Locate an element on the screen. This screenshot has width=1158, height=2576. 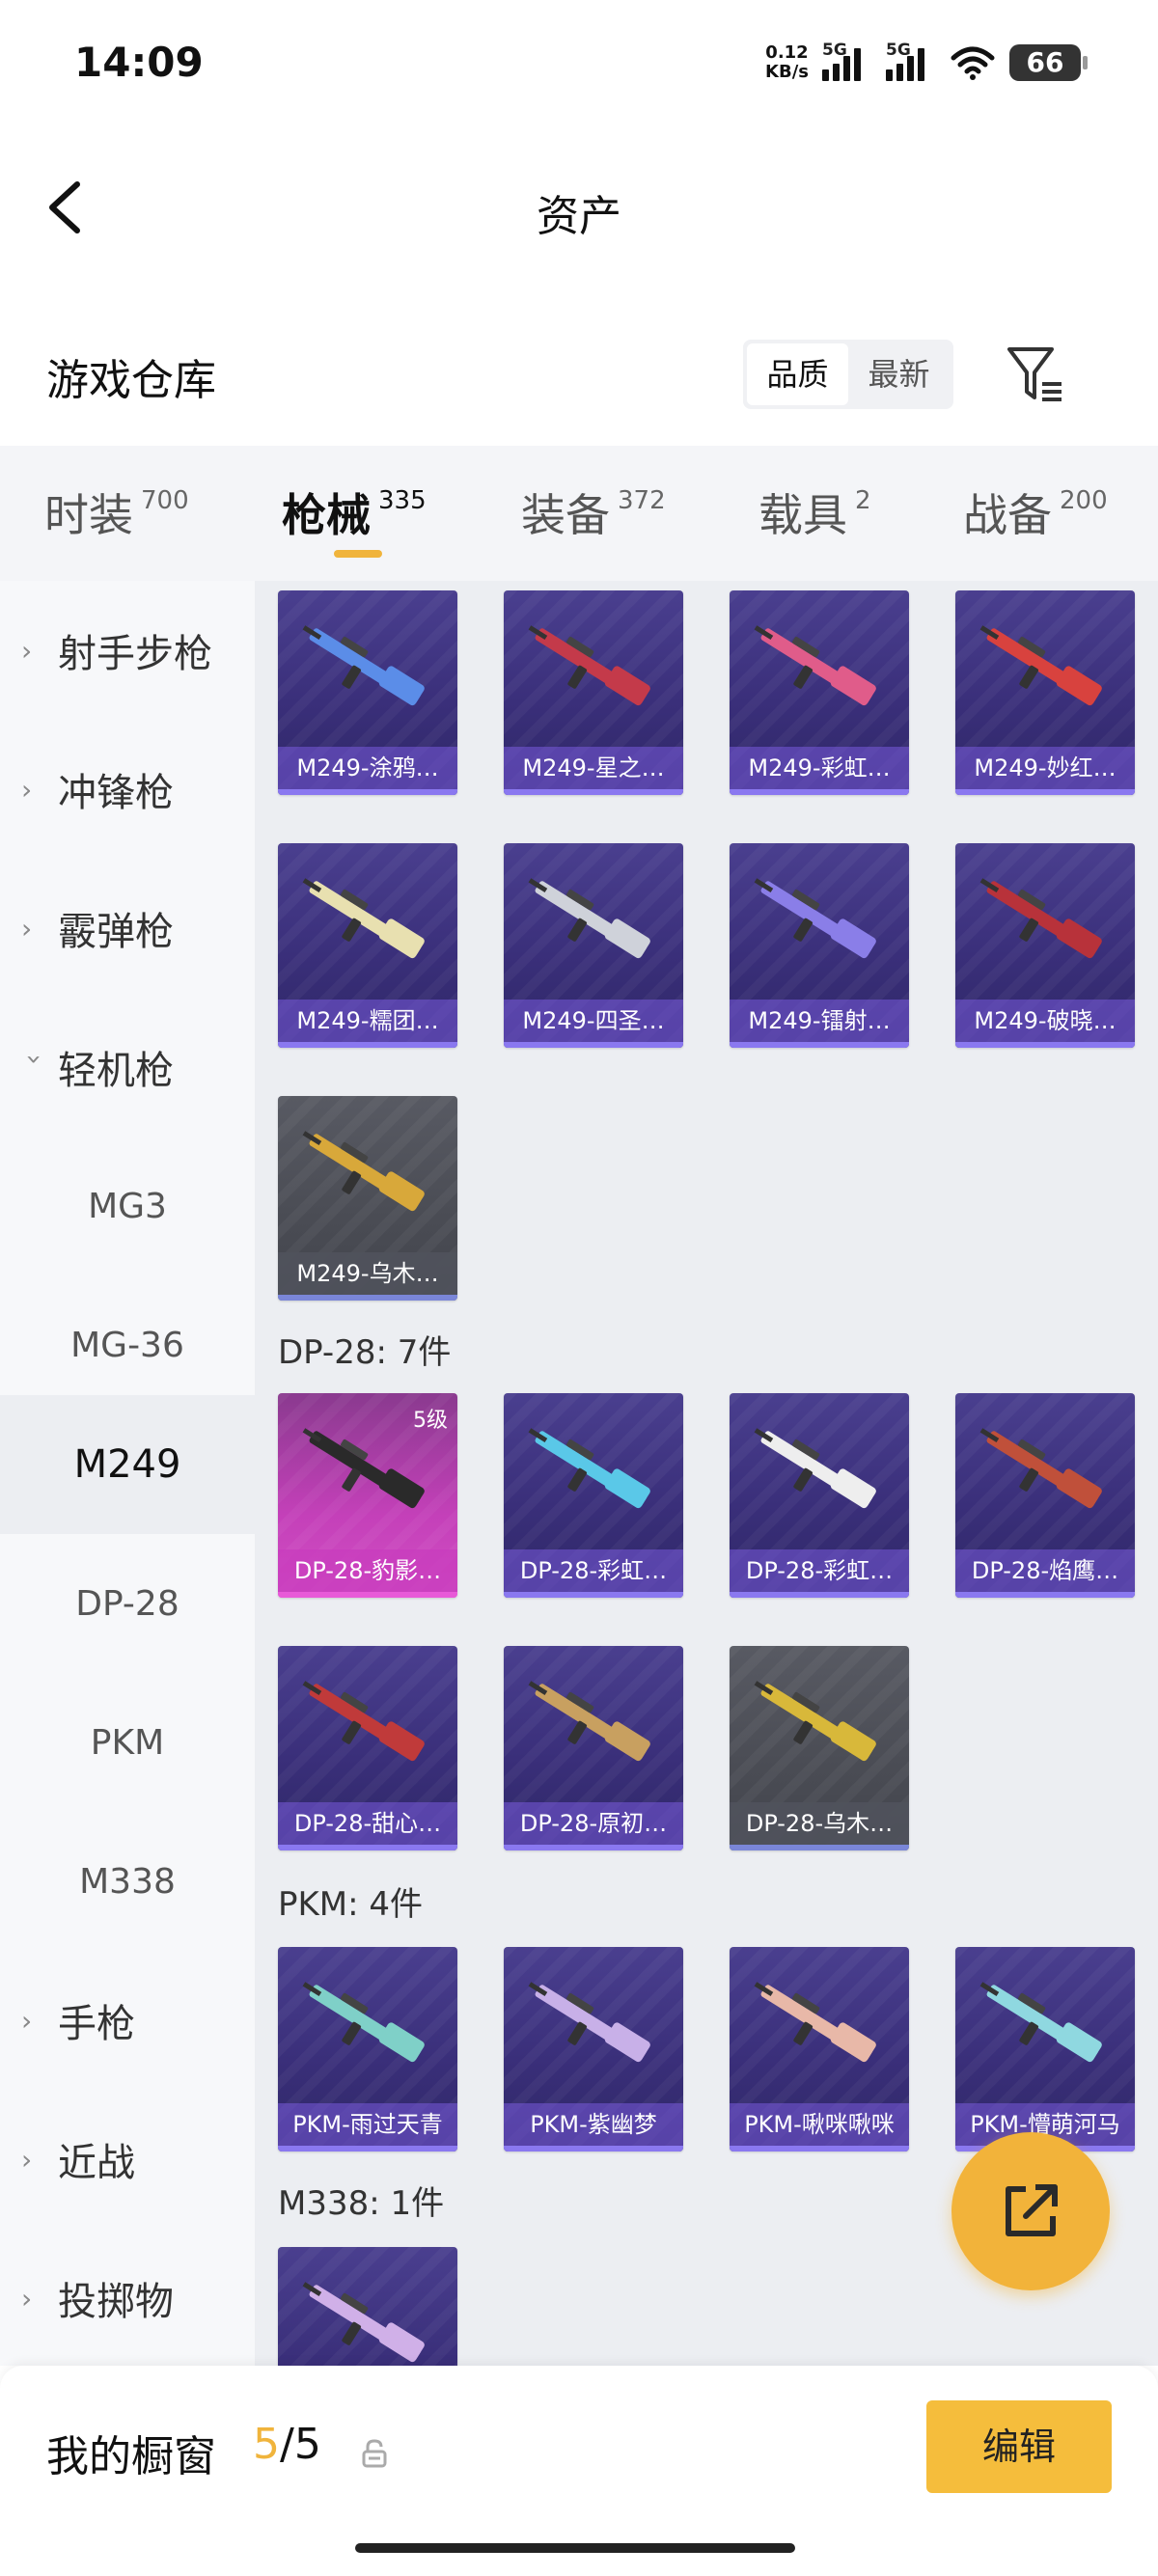
skin-card: PKM-雨过天青 is located at coordinates (367, 2049).